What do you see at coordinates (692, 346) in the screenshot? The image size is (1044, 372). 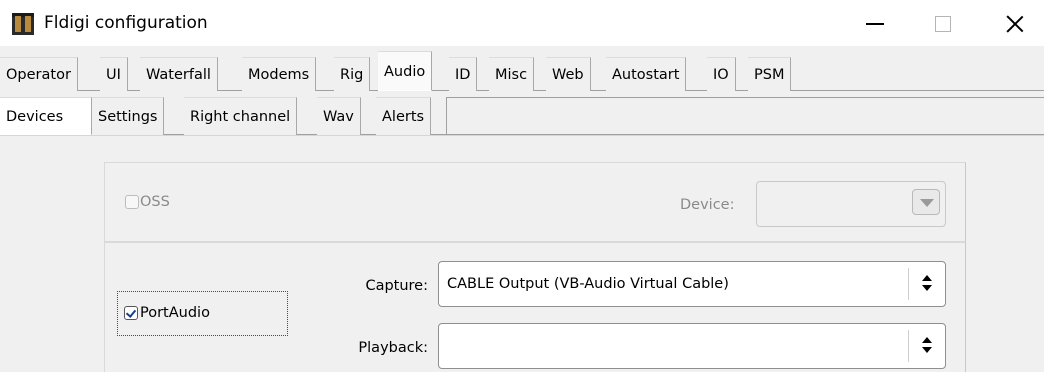 I see `playback-device-select` at bounding box center [692, 346].